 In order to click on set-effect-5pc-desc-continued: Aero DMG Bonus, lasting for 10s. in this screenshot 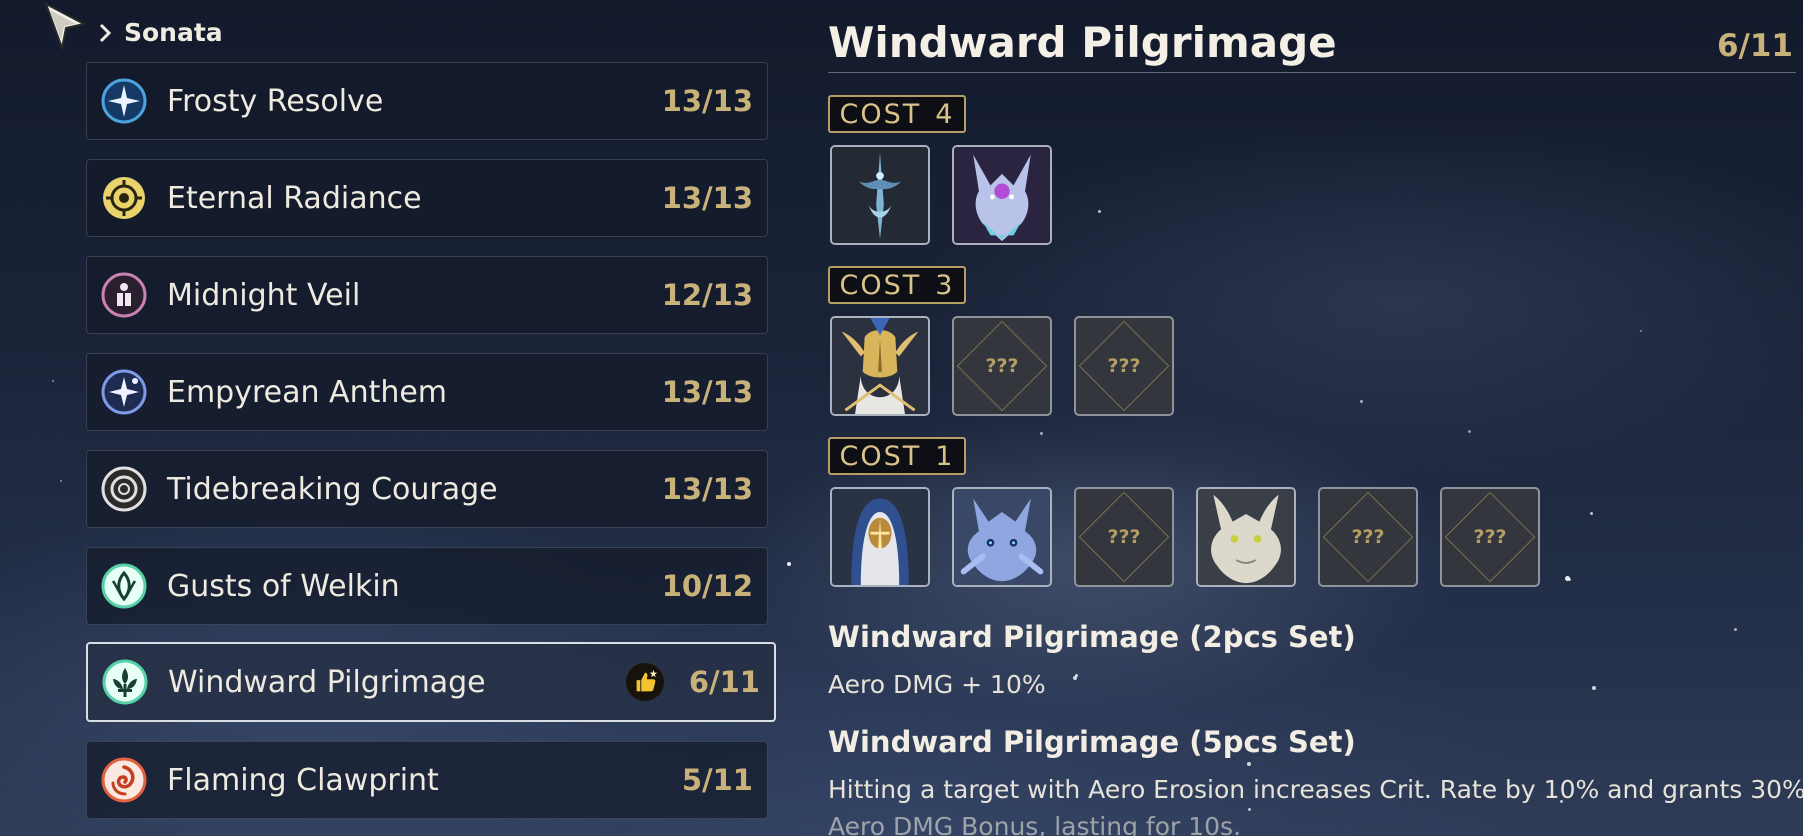, I will do `click(1035, 824)`.